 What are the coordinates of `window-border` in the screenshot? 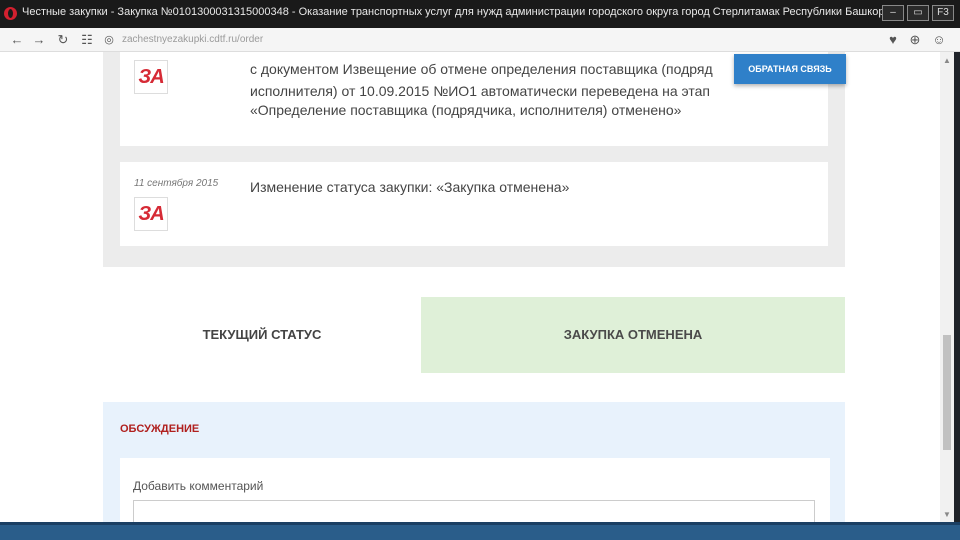 It's located at (957, 287).